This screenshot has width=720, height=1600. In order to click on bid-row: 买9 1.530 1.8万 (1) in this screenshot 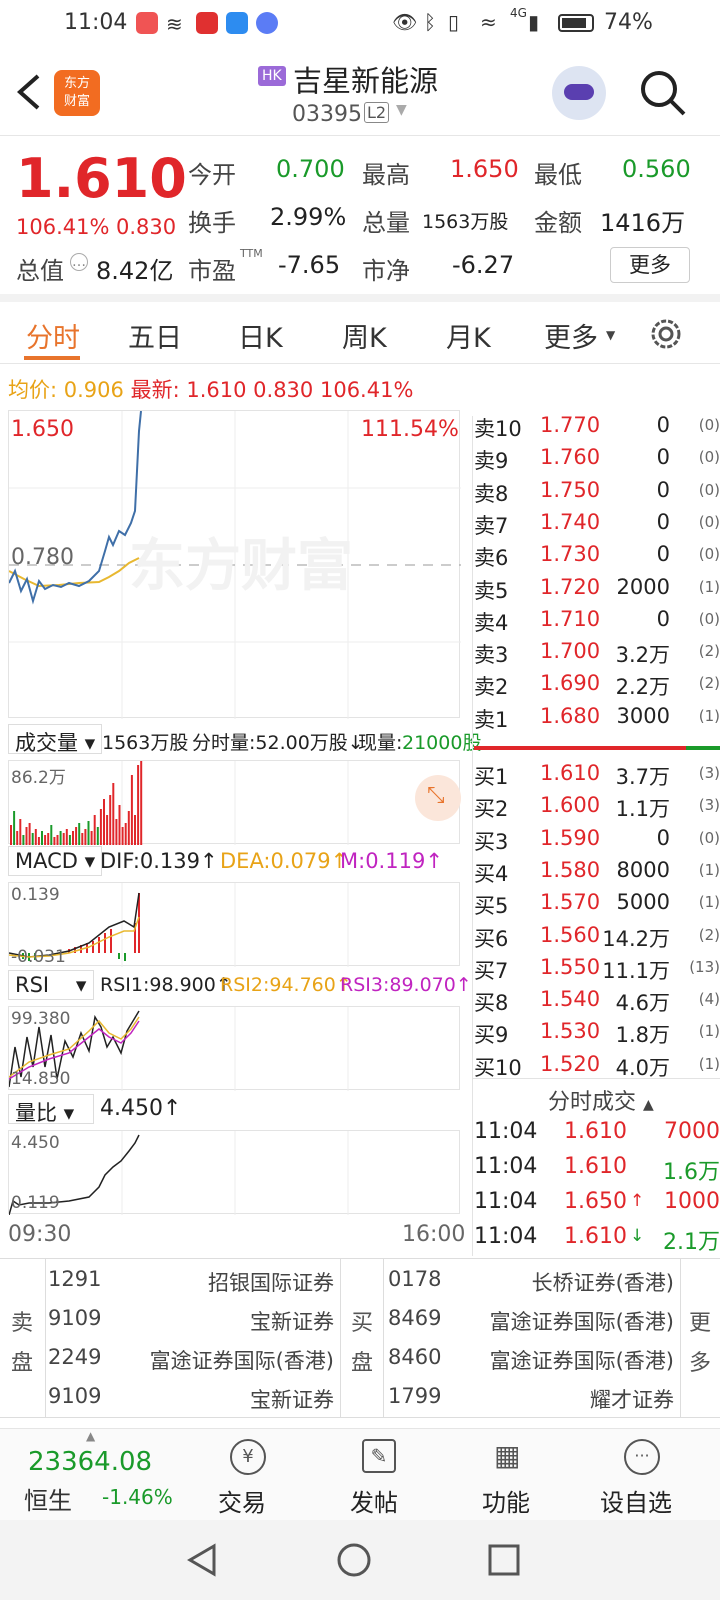, I will do `click(597, 1032)`.